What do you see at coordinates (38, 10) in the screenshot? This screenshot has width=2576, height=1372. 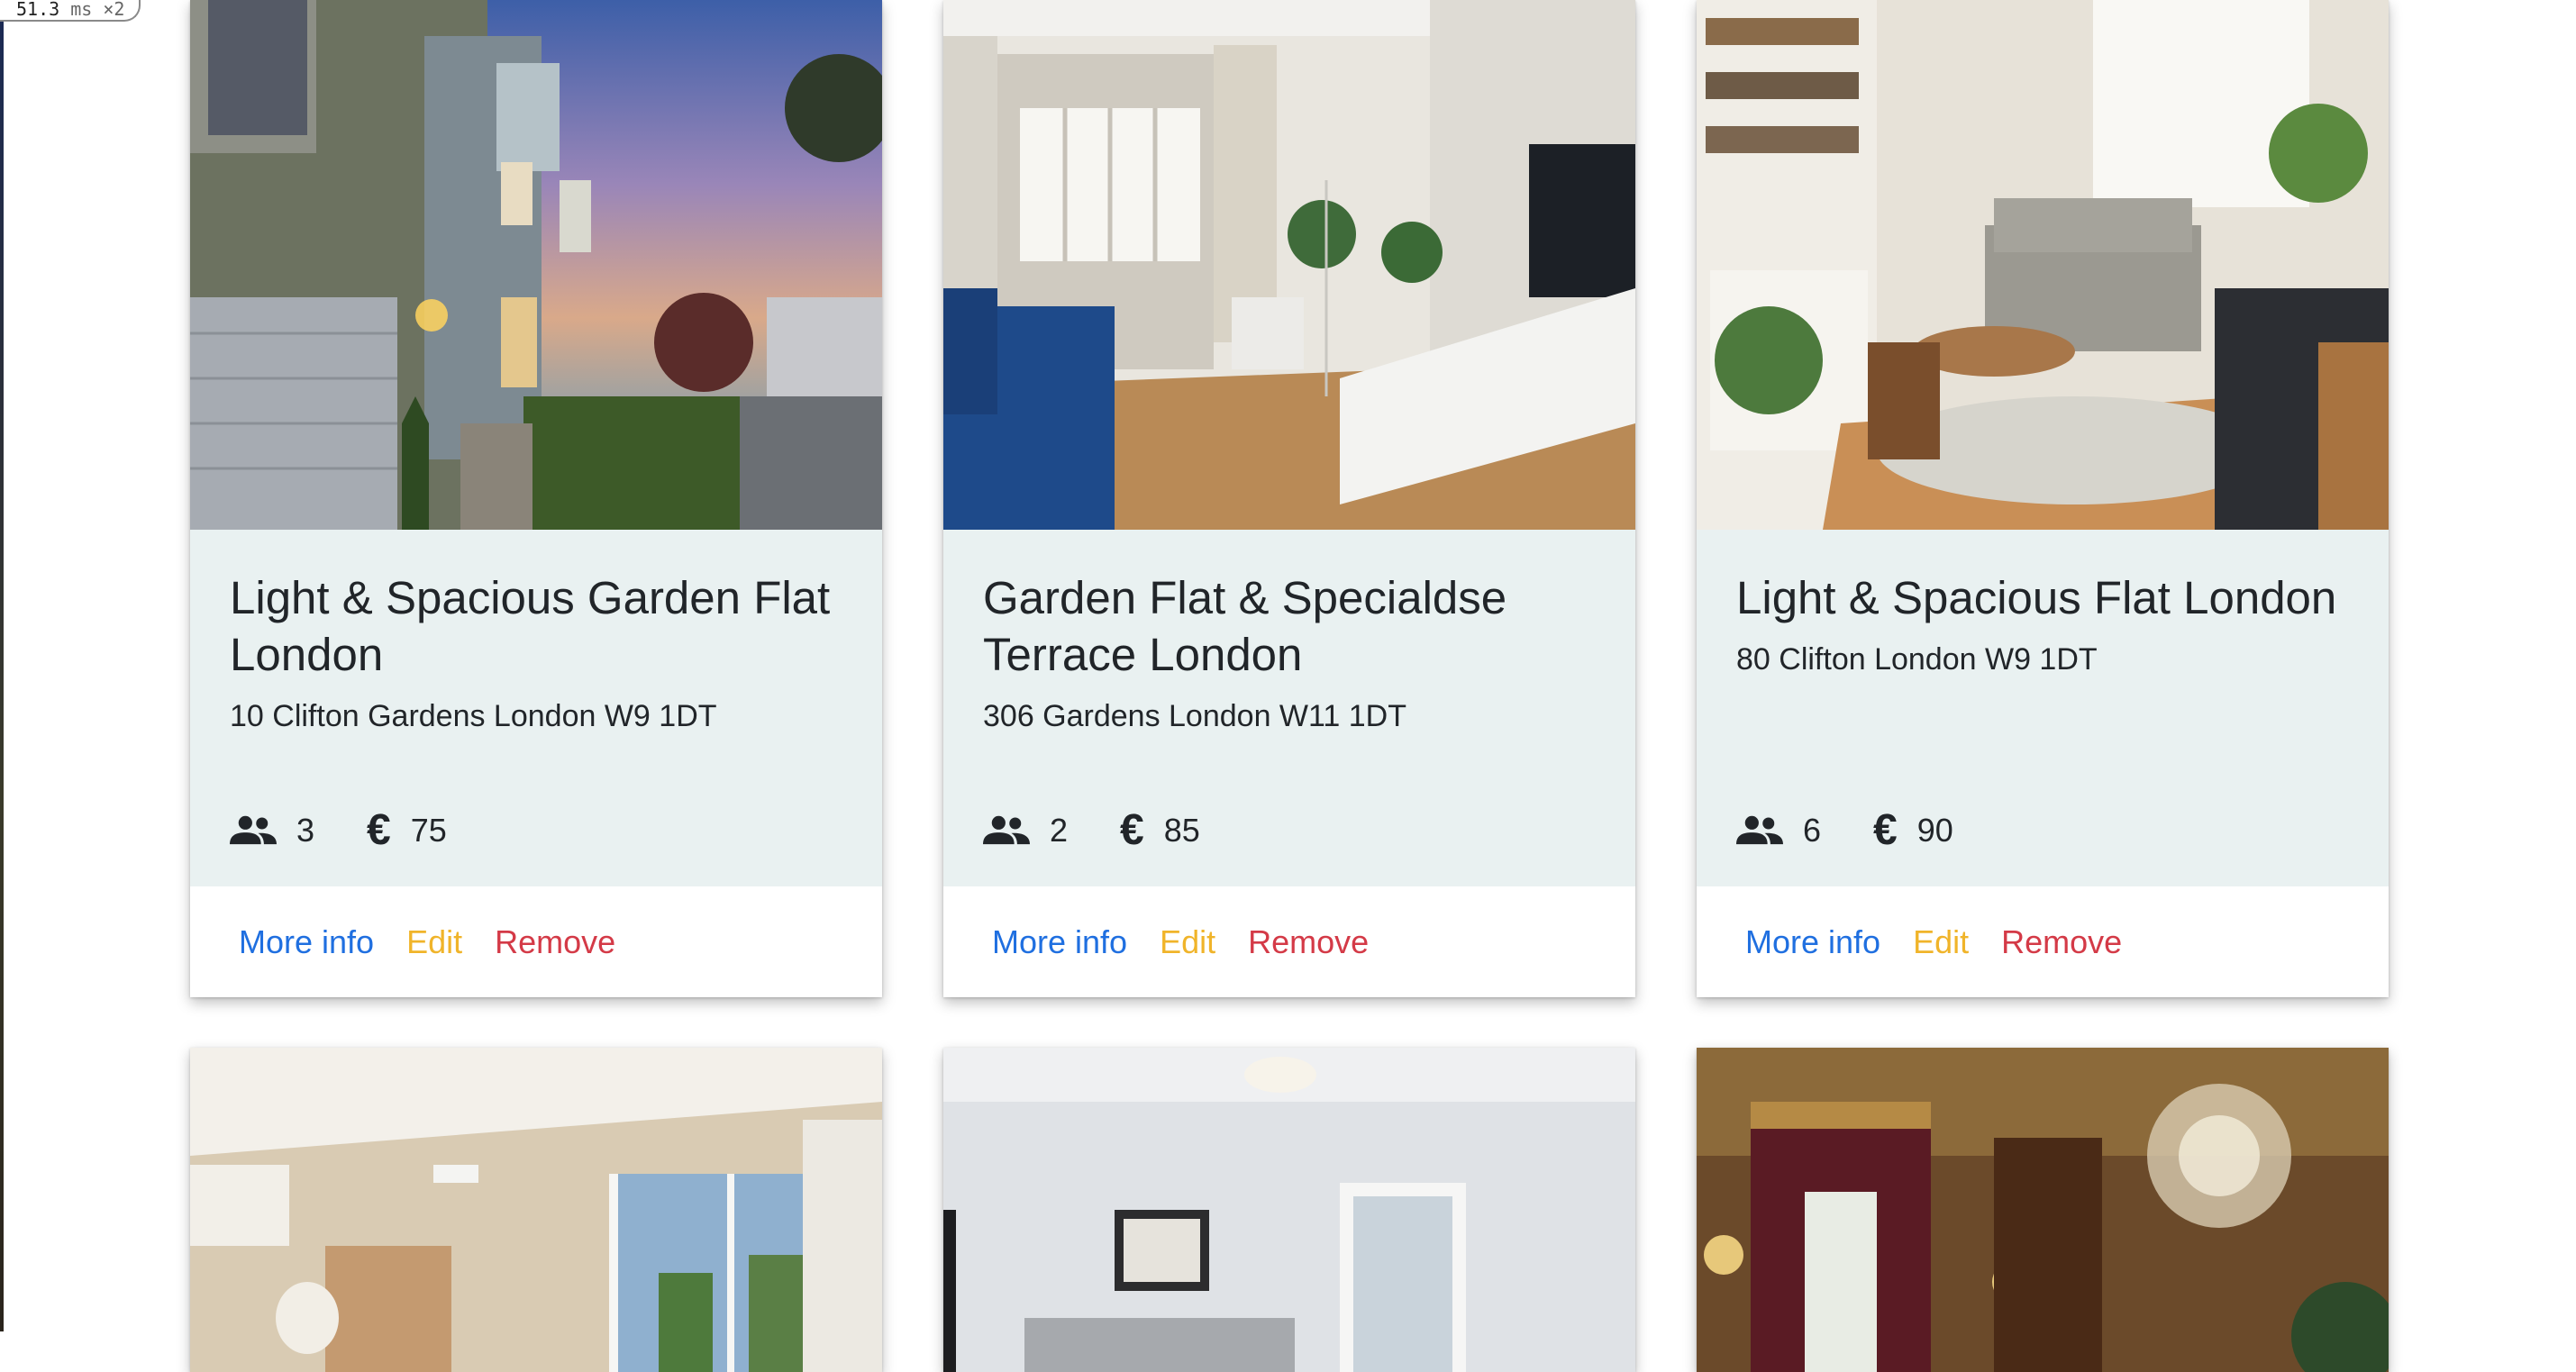 I see `fps-value: 51.3` at bounding box center [38, 10].